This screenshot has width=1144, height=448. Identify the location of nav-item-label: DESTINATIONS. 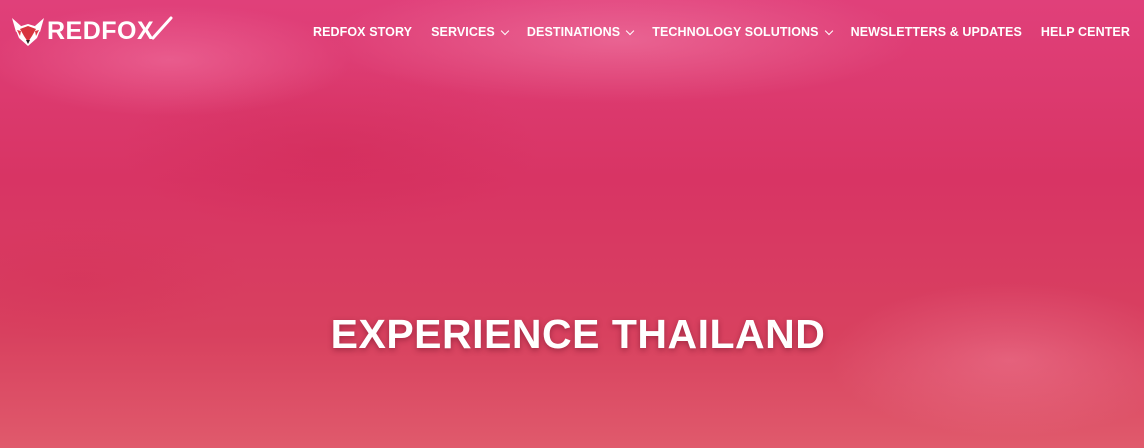
(573, 32).